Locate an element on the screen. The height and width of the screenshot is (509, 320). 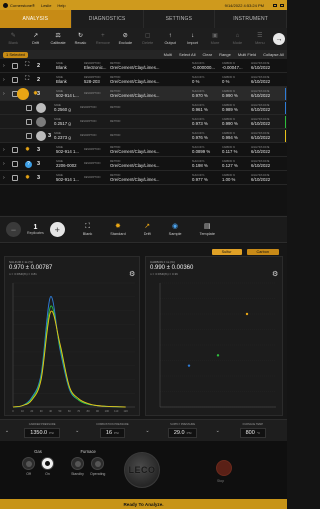
select-link-multi-field: Multi Field is located at coordinates (247, 54).